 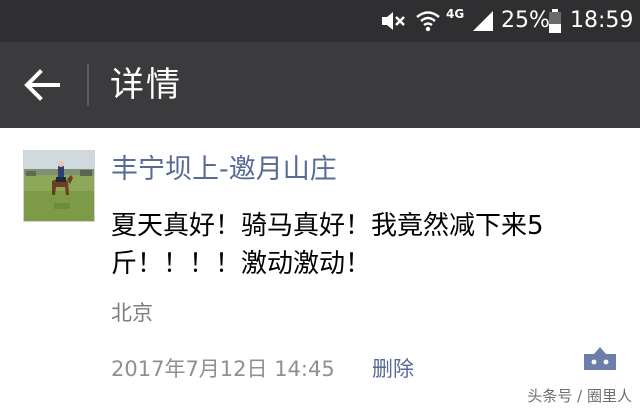 I want to click on location-label: 北京, so click(x=132, y=313).